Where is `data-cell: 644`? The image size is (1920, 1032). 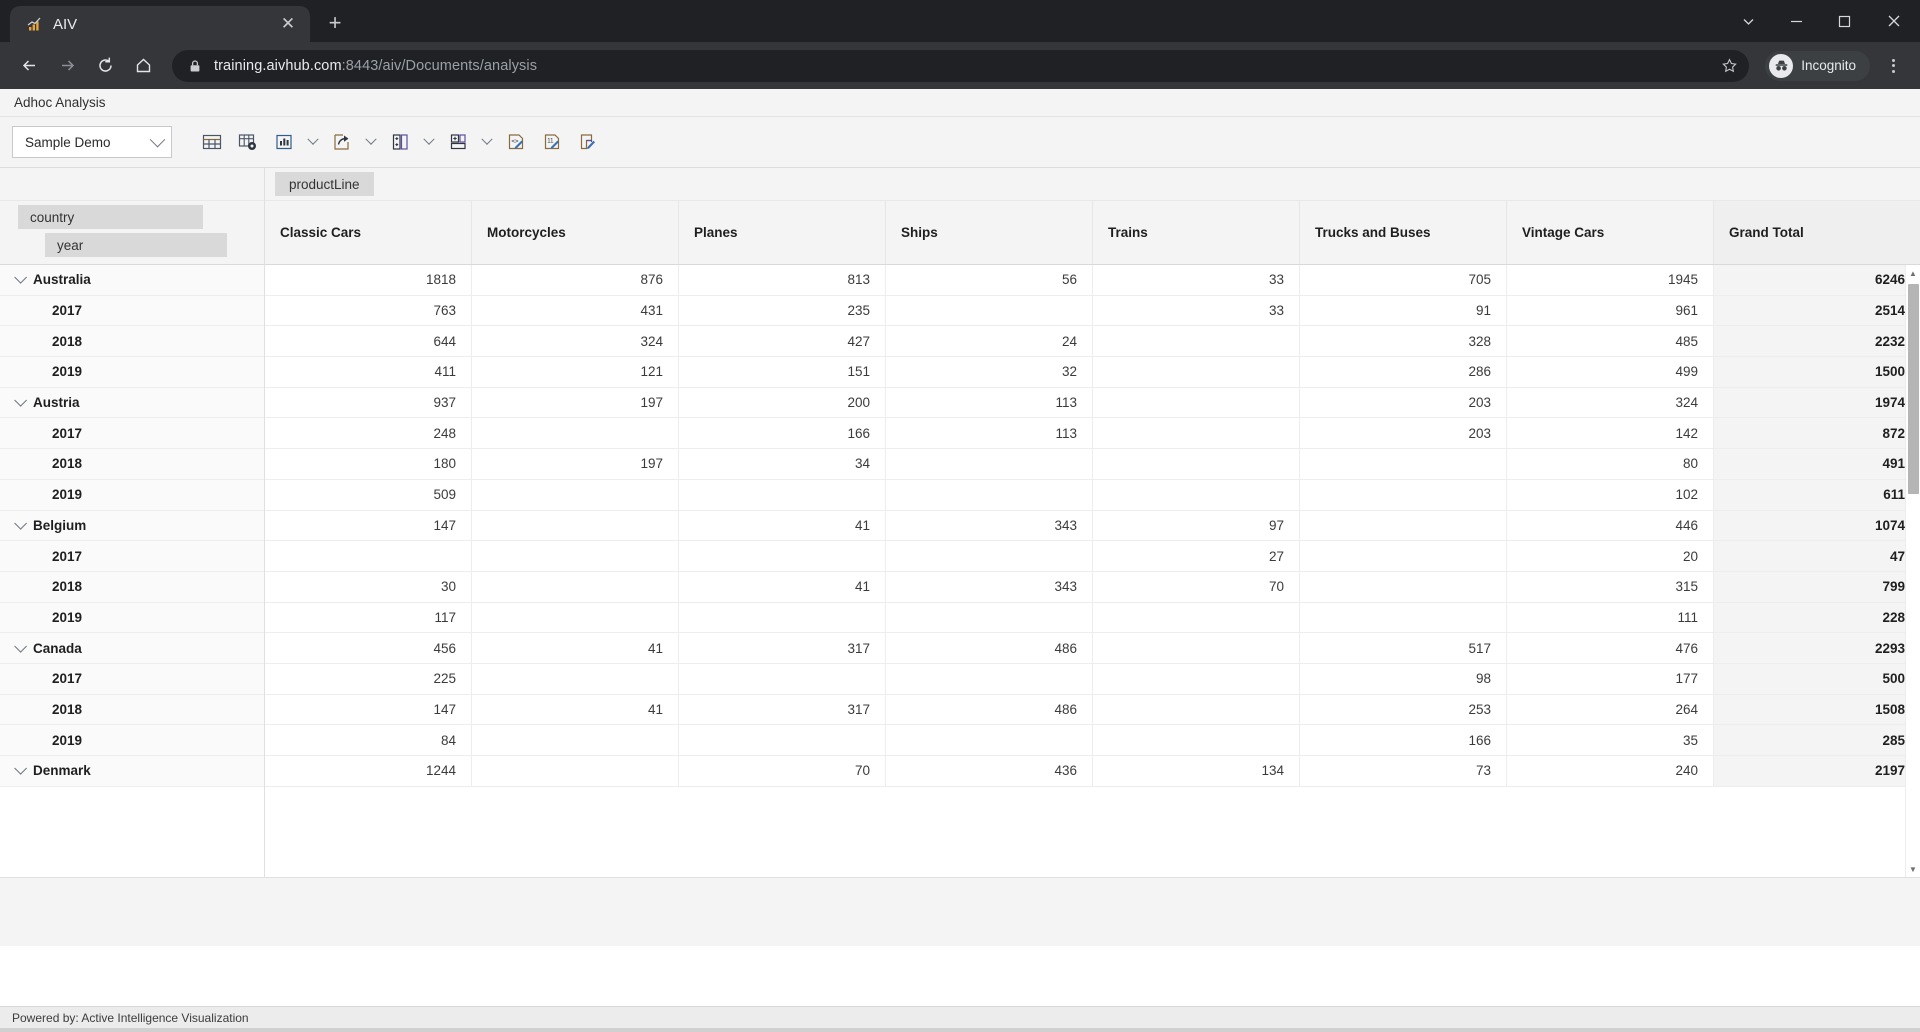
data-cell: 644 is located at coordinates (368, 341).